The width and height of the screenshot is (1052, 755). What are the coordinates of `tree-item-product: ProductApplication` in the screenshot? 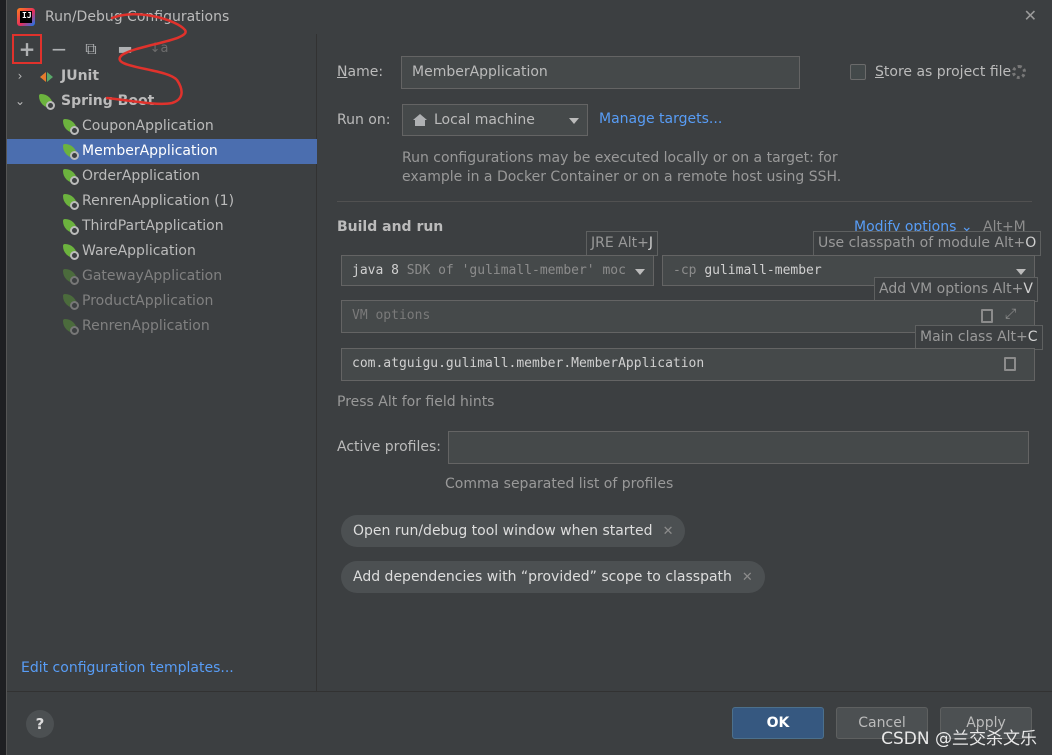 It's located at (162, 301).